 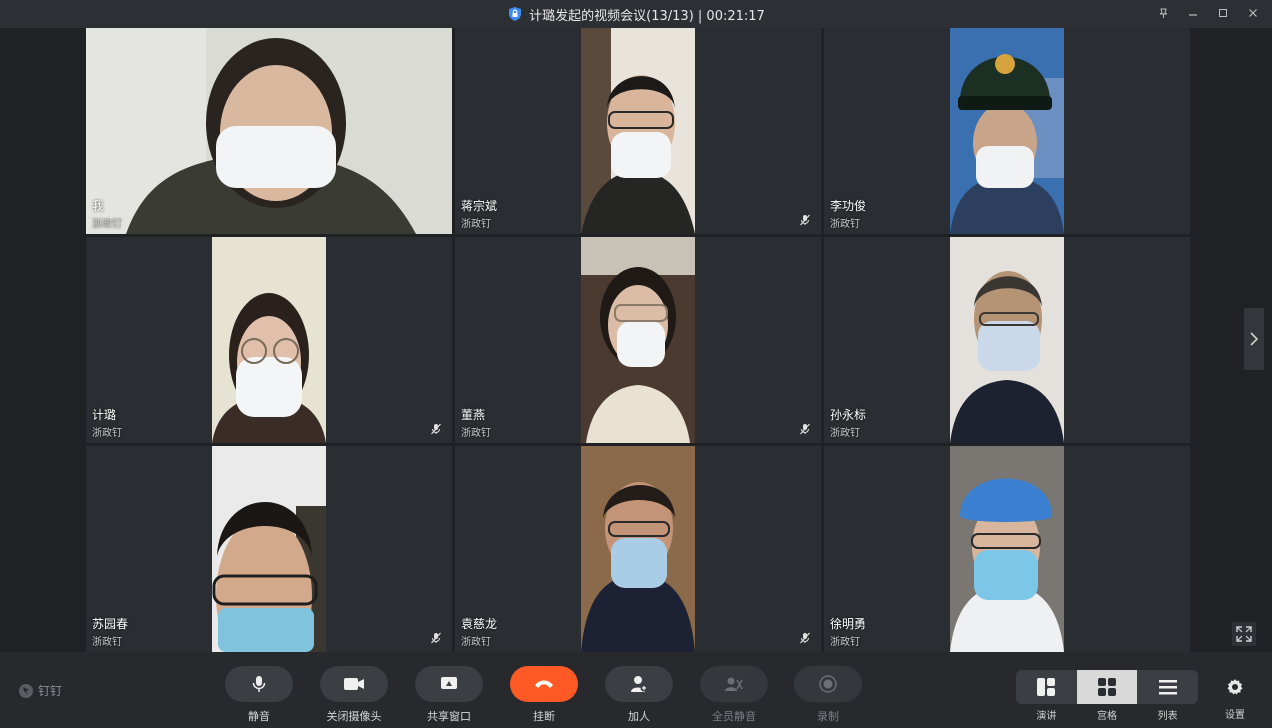 I want to click on participant-tile: 蒋宗斌 浙政钉, so click(x=638, y=131).